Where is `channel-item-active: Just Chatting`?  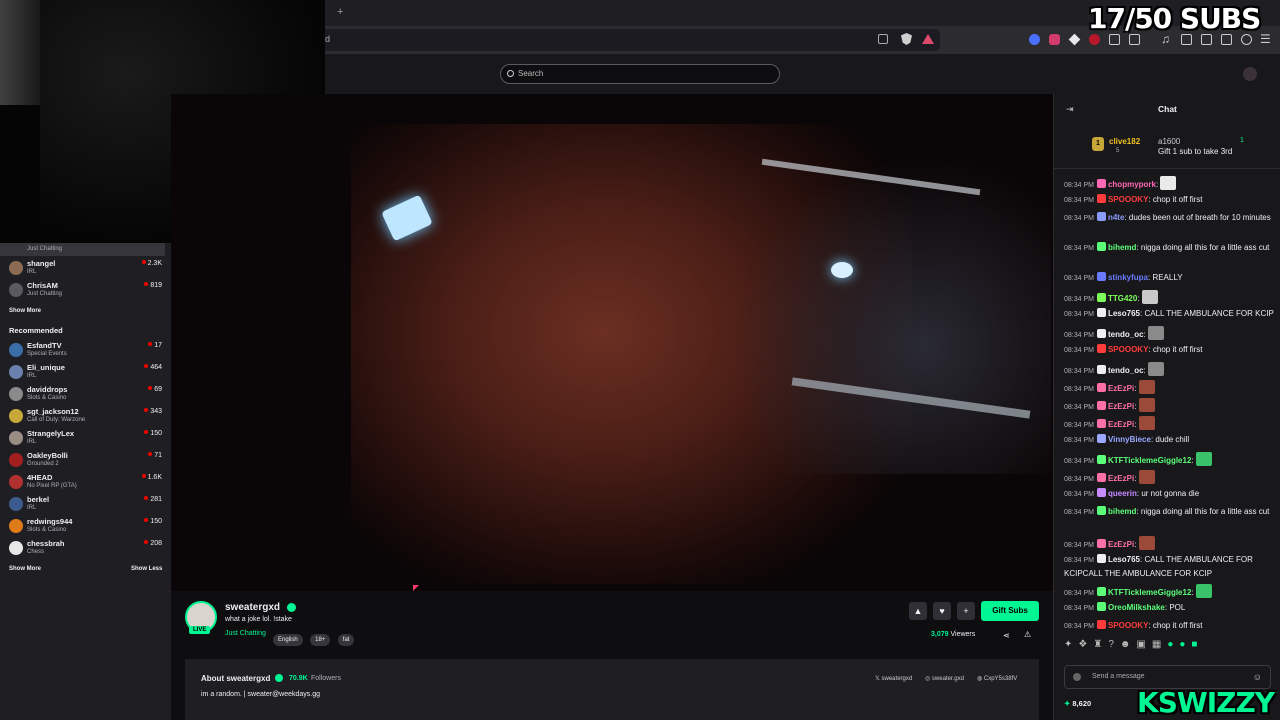
channel-item-active: Just Chatting is located at coordinates (82, 249).